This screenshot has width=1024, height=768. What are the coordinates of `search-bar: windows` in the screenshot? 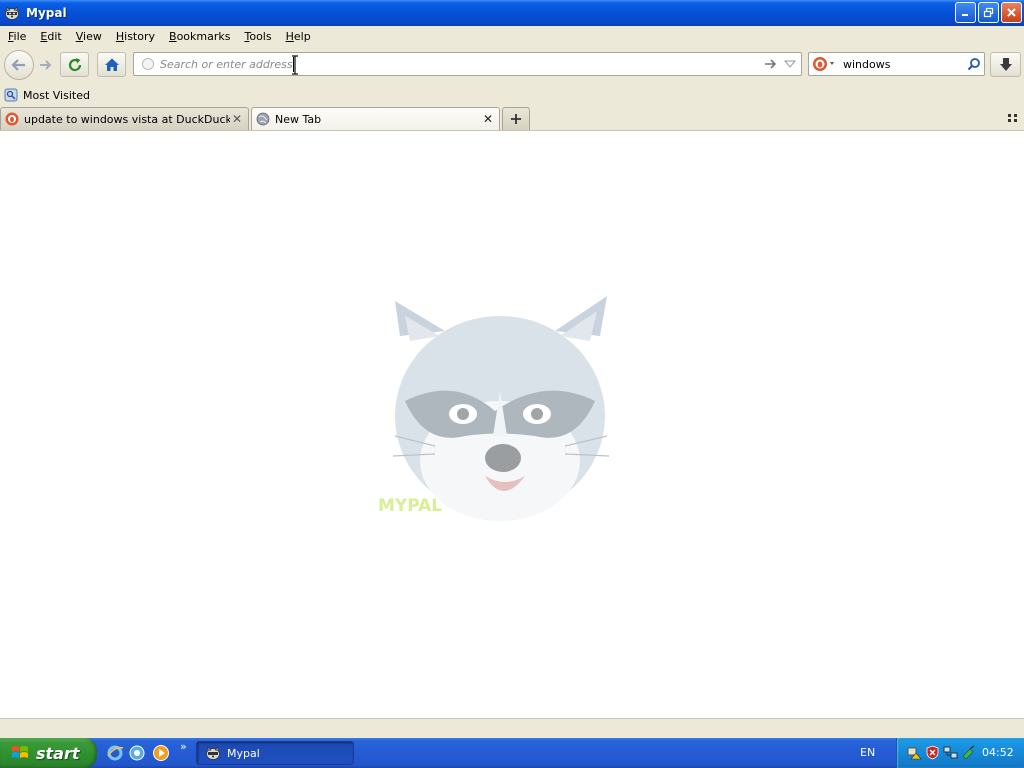 It's located at (896, 64).